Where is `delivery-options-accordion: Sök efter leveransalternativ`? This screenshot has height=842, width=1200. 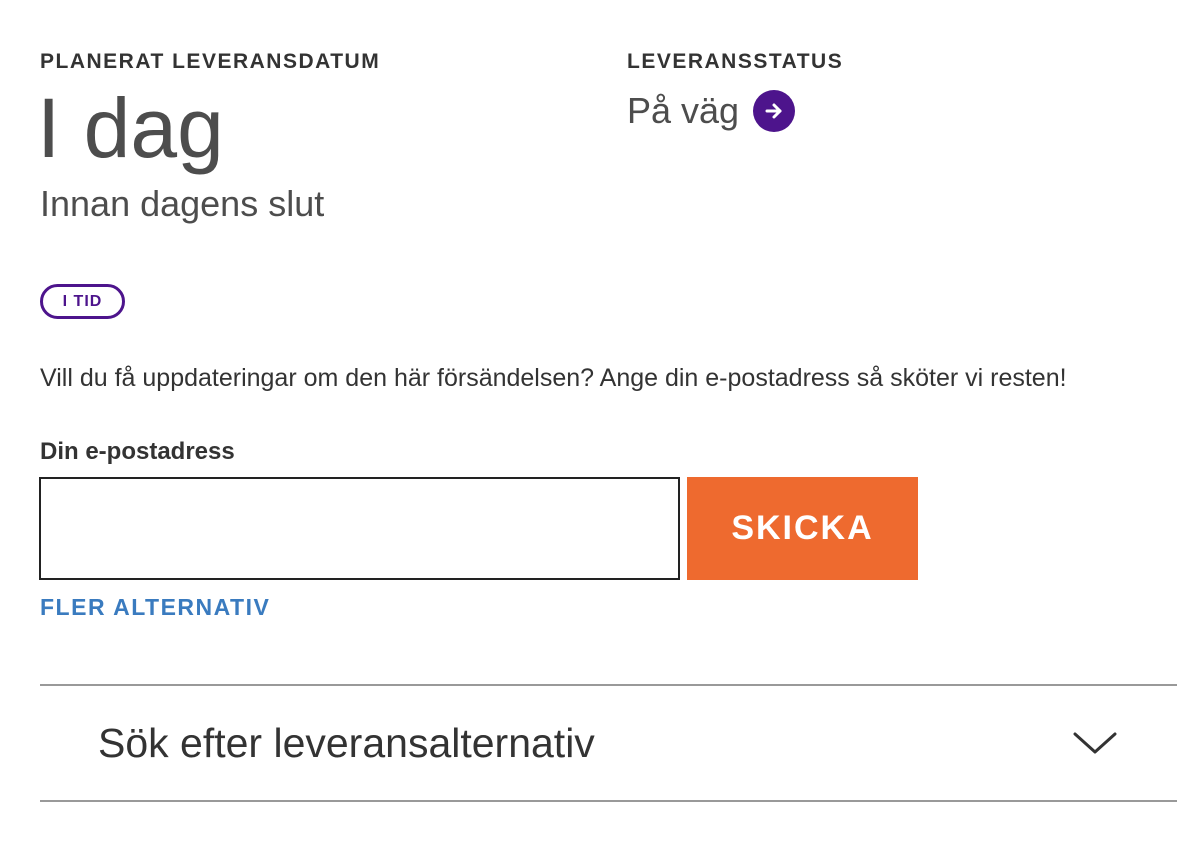
delivery-options-accordion: Sök efter leveransalternativ is located at coordinates (608, 743).